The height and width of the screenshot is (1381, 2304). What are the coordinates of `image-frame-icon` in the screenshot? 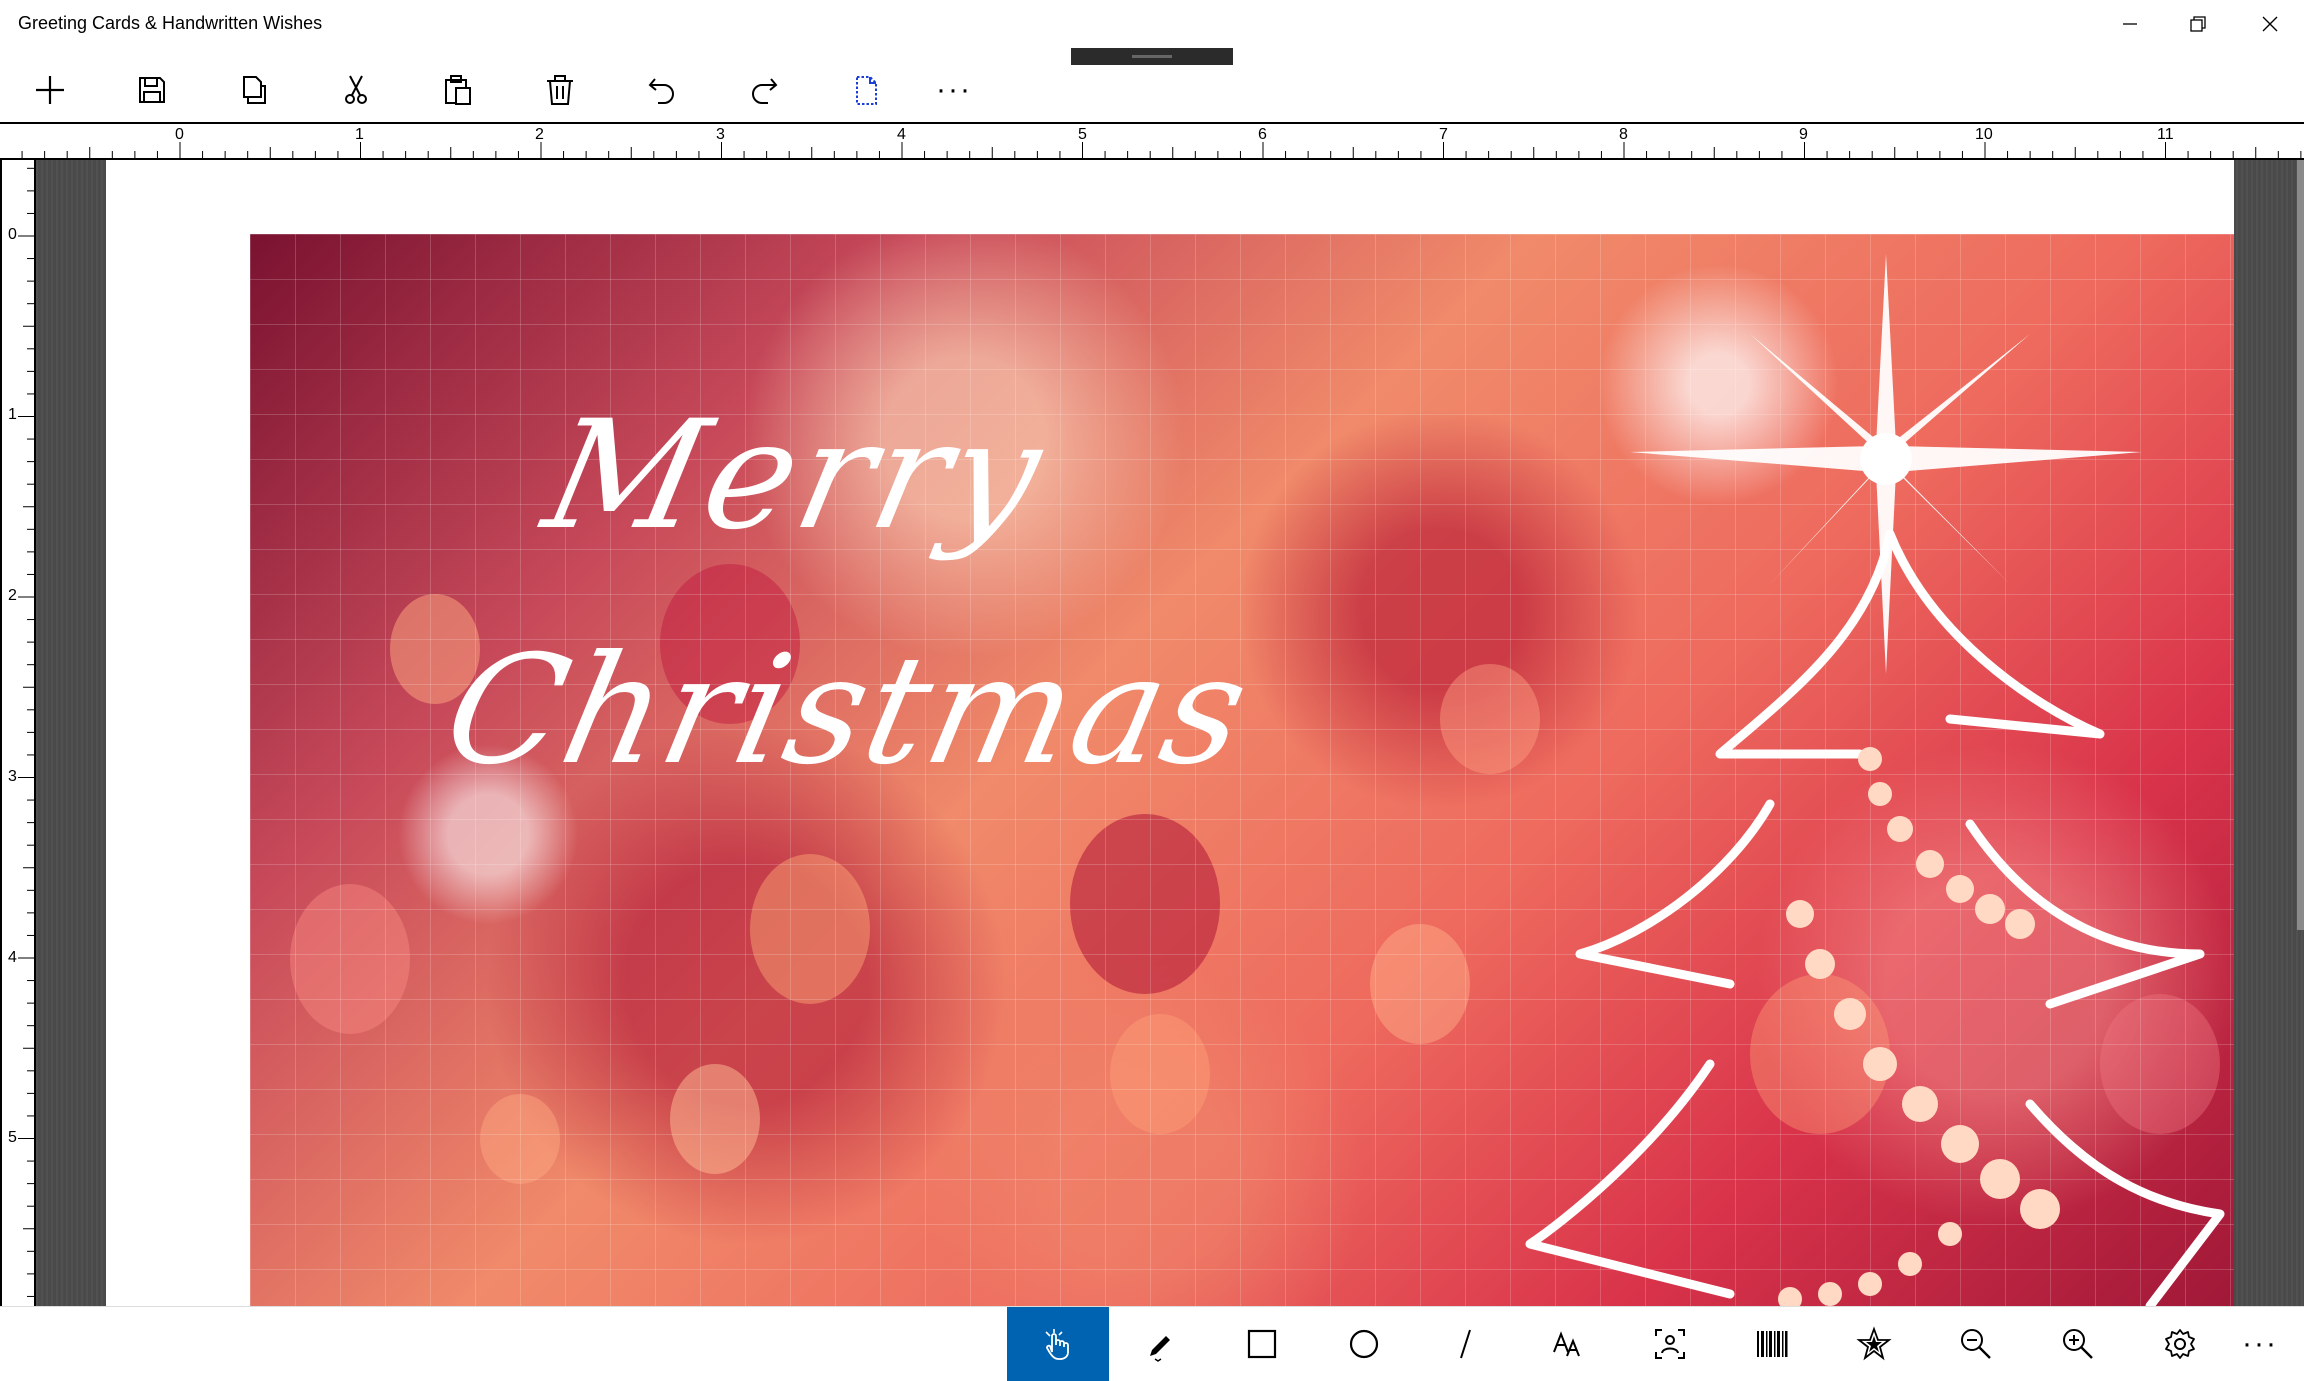 It's located at (1670, 1344).